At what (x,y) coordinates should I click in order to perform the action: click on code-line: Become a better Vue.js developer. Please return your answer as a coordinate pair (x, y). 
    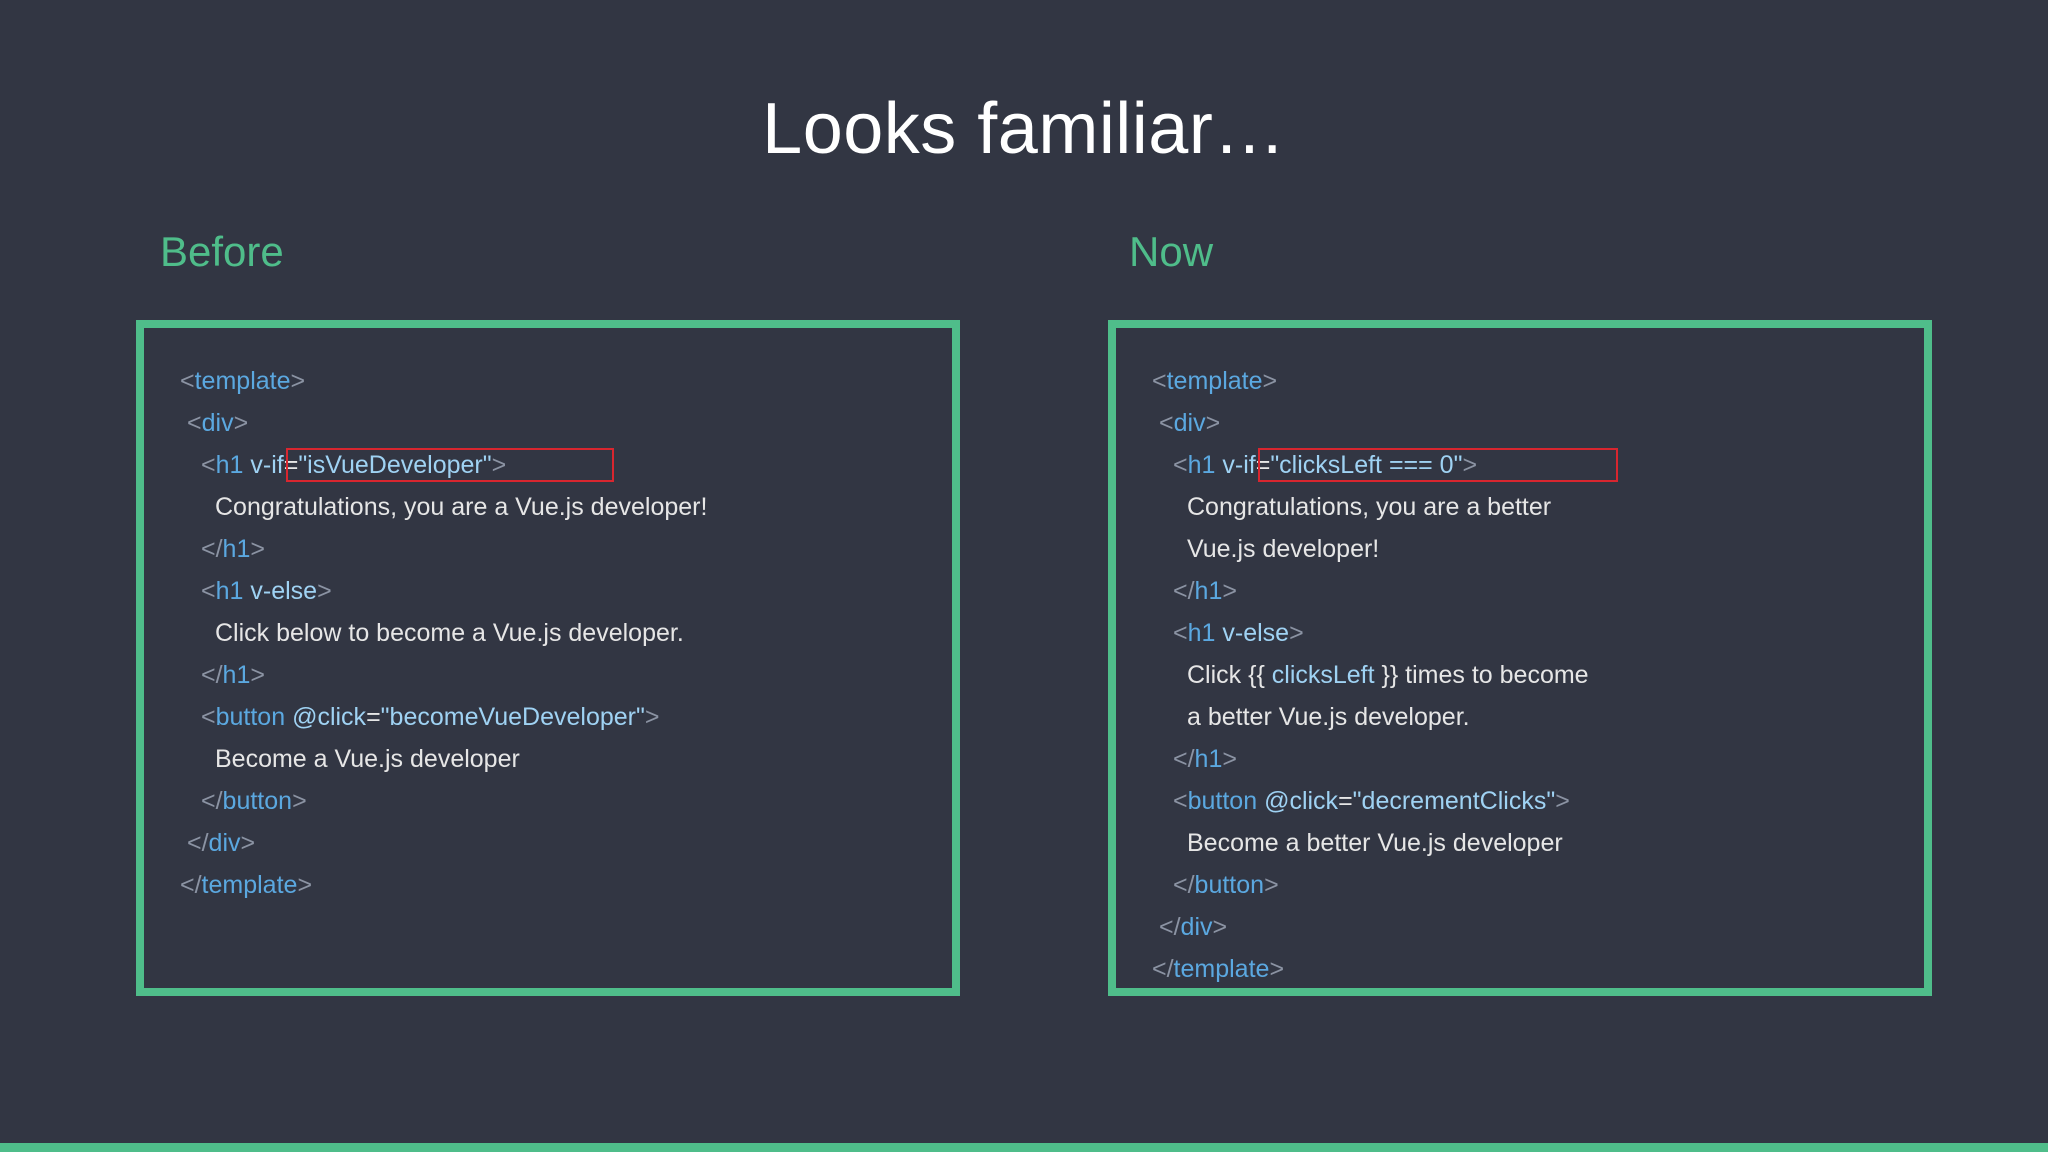
    Looking at the image, I should click on (1375, 843).